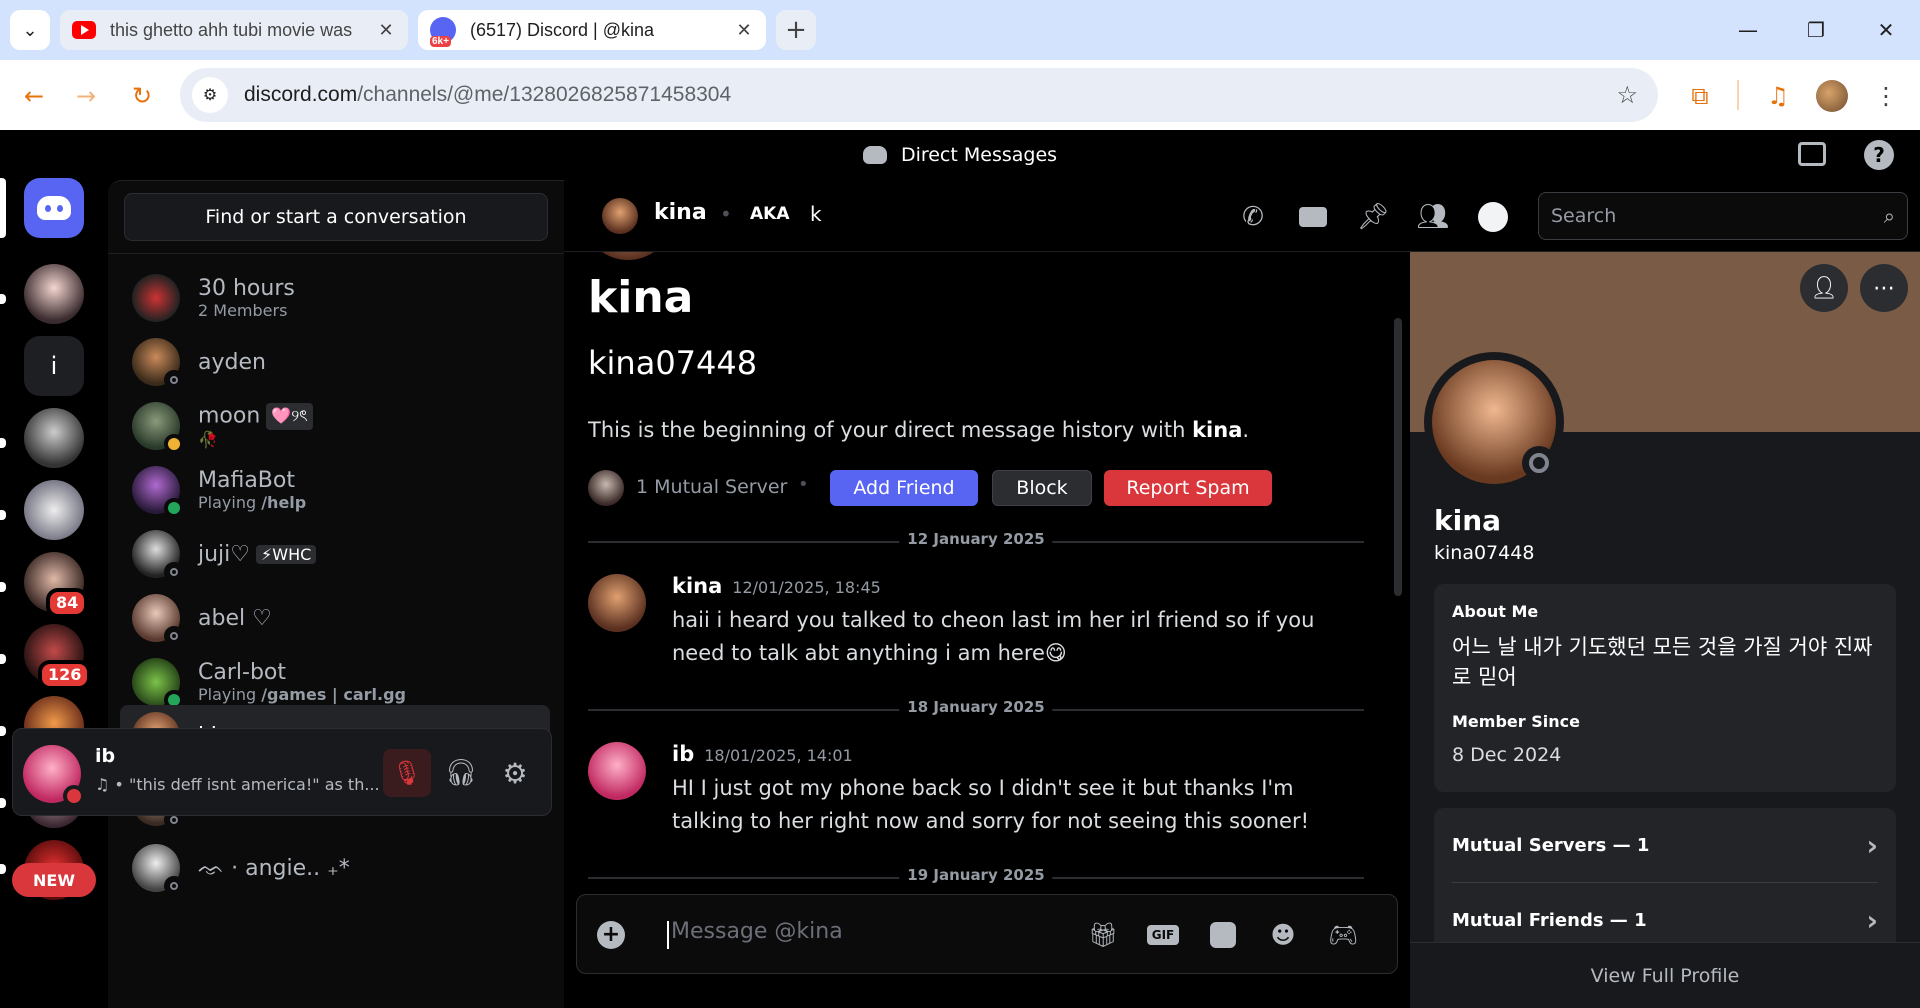 Image resolution: width=1920 pixels, height=1008 pixels. I want to click on dm-item-angie: ᨎ · angie.. ₊*, so click(335, 868).